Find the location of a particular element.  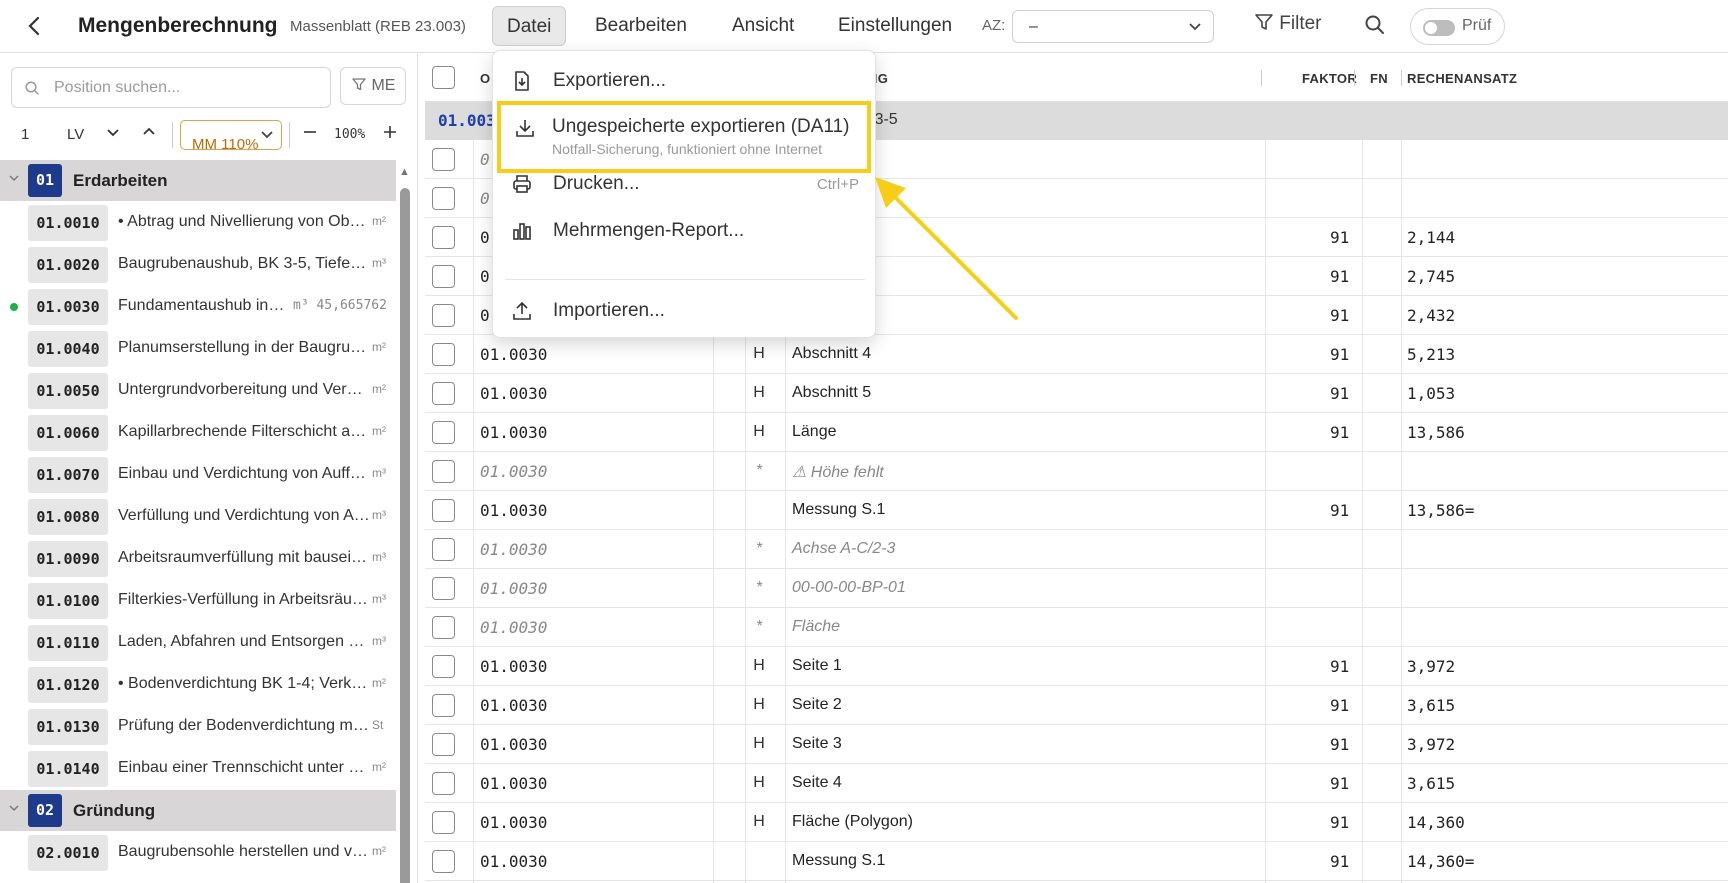

cell-rechenansatz: 3,615 is located at coordinates (1431, 783).